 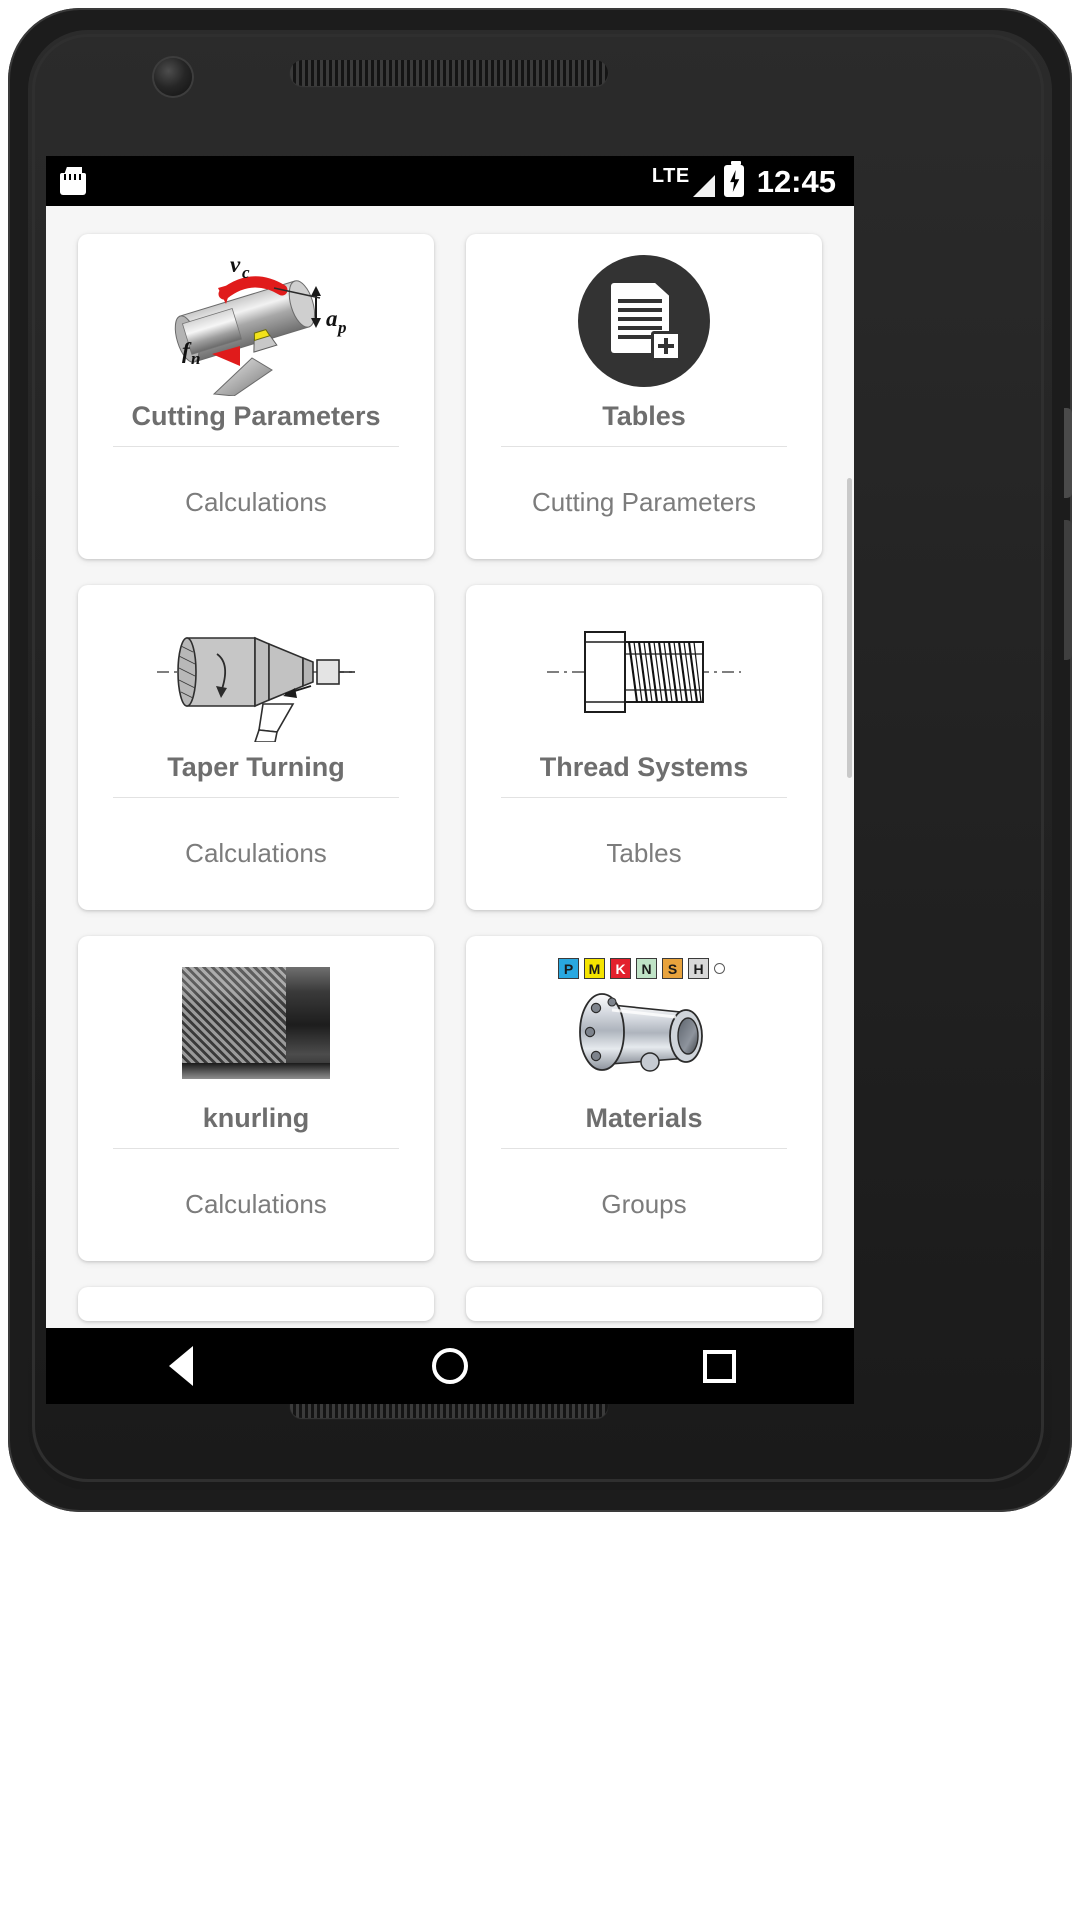 What do you see at coordinates (256, 416) in the screenshot?
I see `tile-title: Cutting Parameters` at bounding box center [256, 416].